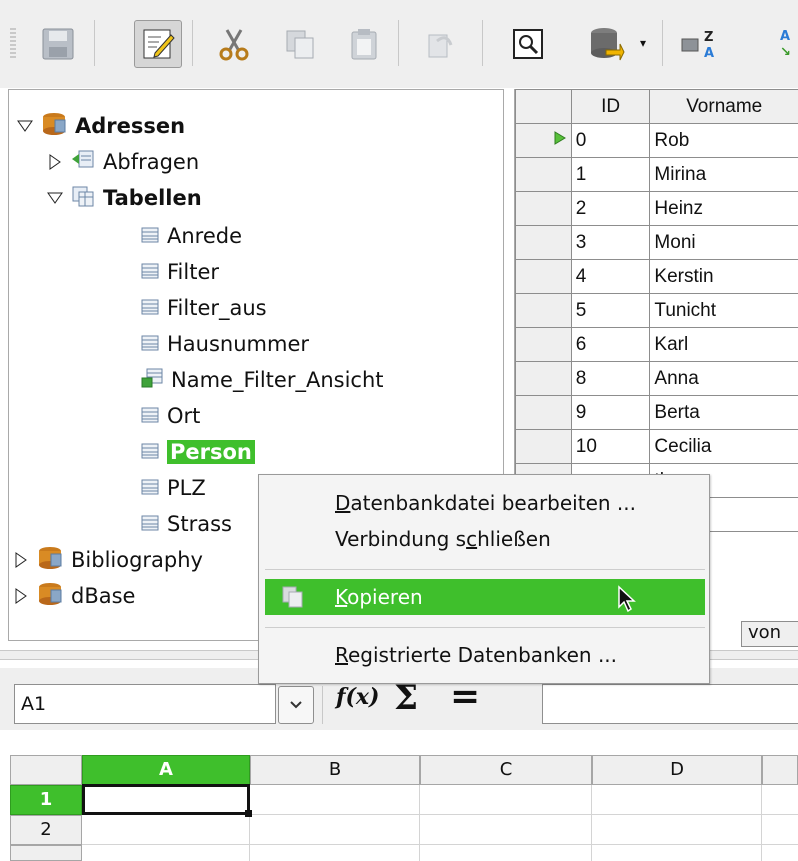  Describe the element at coordinates (723, 446) in the screenshot. I see `cell-vorname: Cecilia` at that location.